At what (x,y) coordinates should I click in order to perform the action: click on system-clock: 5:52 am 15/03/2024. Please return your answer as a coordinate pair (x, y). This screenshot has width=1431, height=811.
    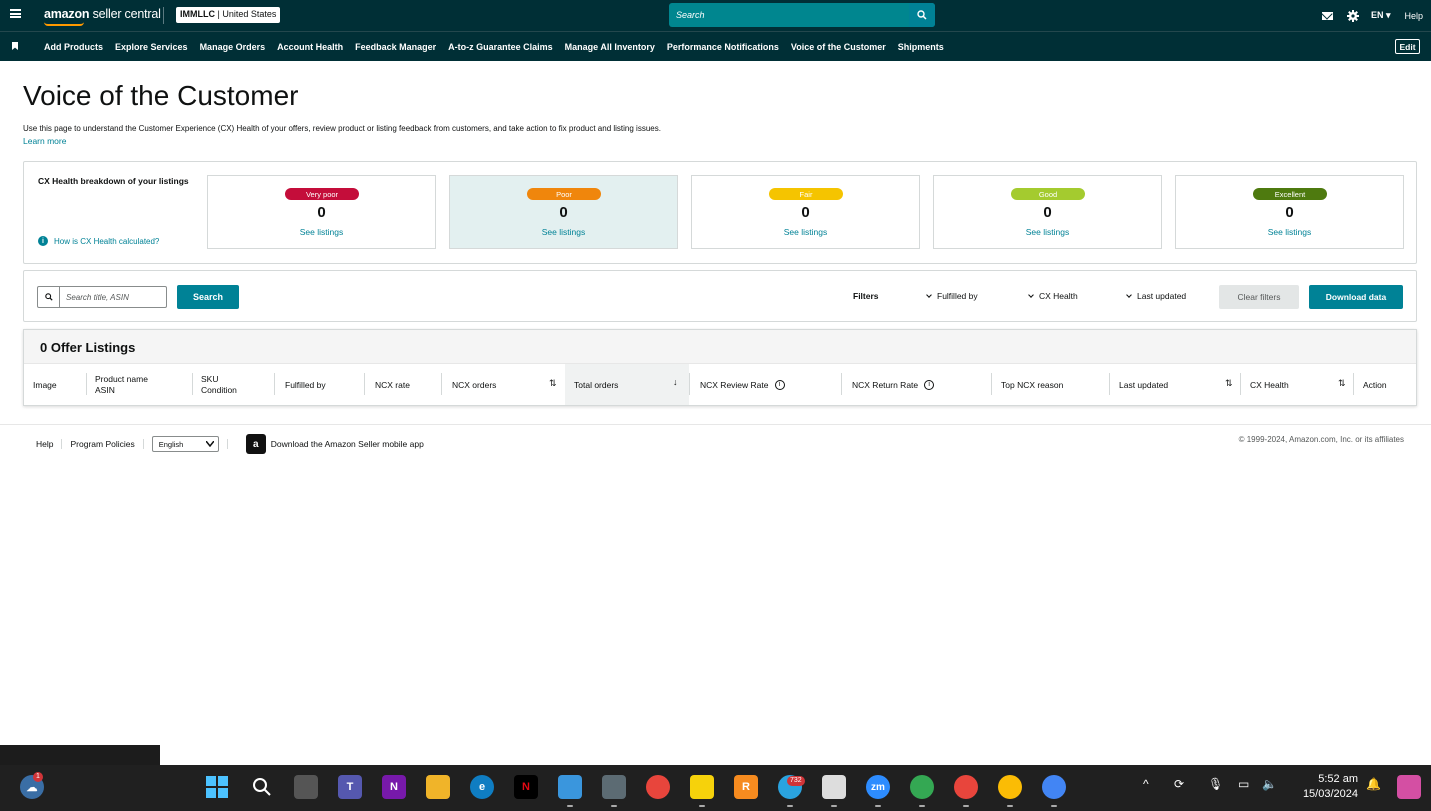
    Looking at the image, I should click on (1325, 787).